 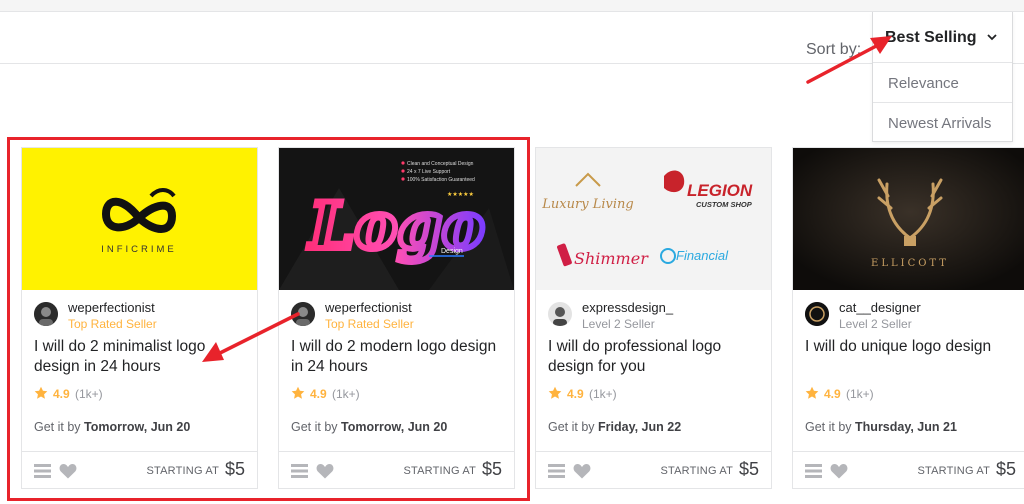 I want to click on svg-text: 100% Satisfaction Guaranteed, so click(x=441, y=180).